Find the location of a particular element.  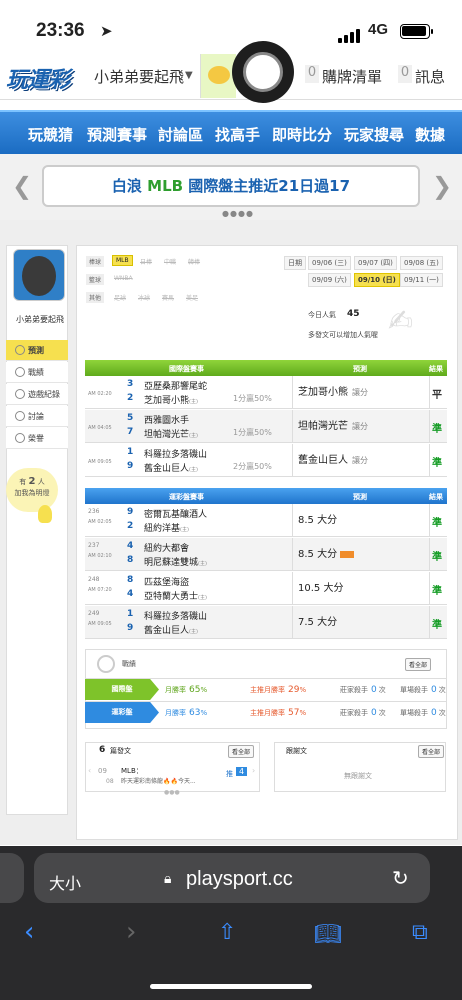

prediction: 舊金山巨人 讓分 is located at coordinates (361, 460).